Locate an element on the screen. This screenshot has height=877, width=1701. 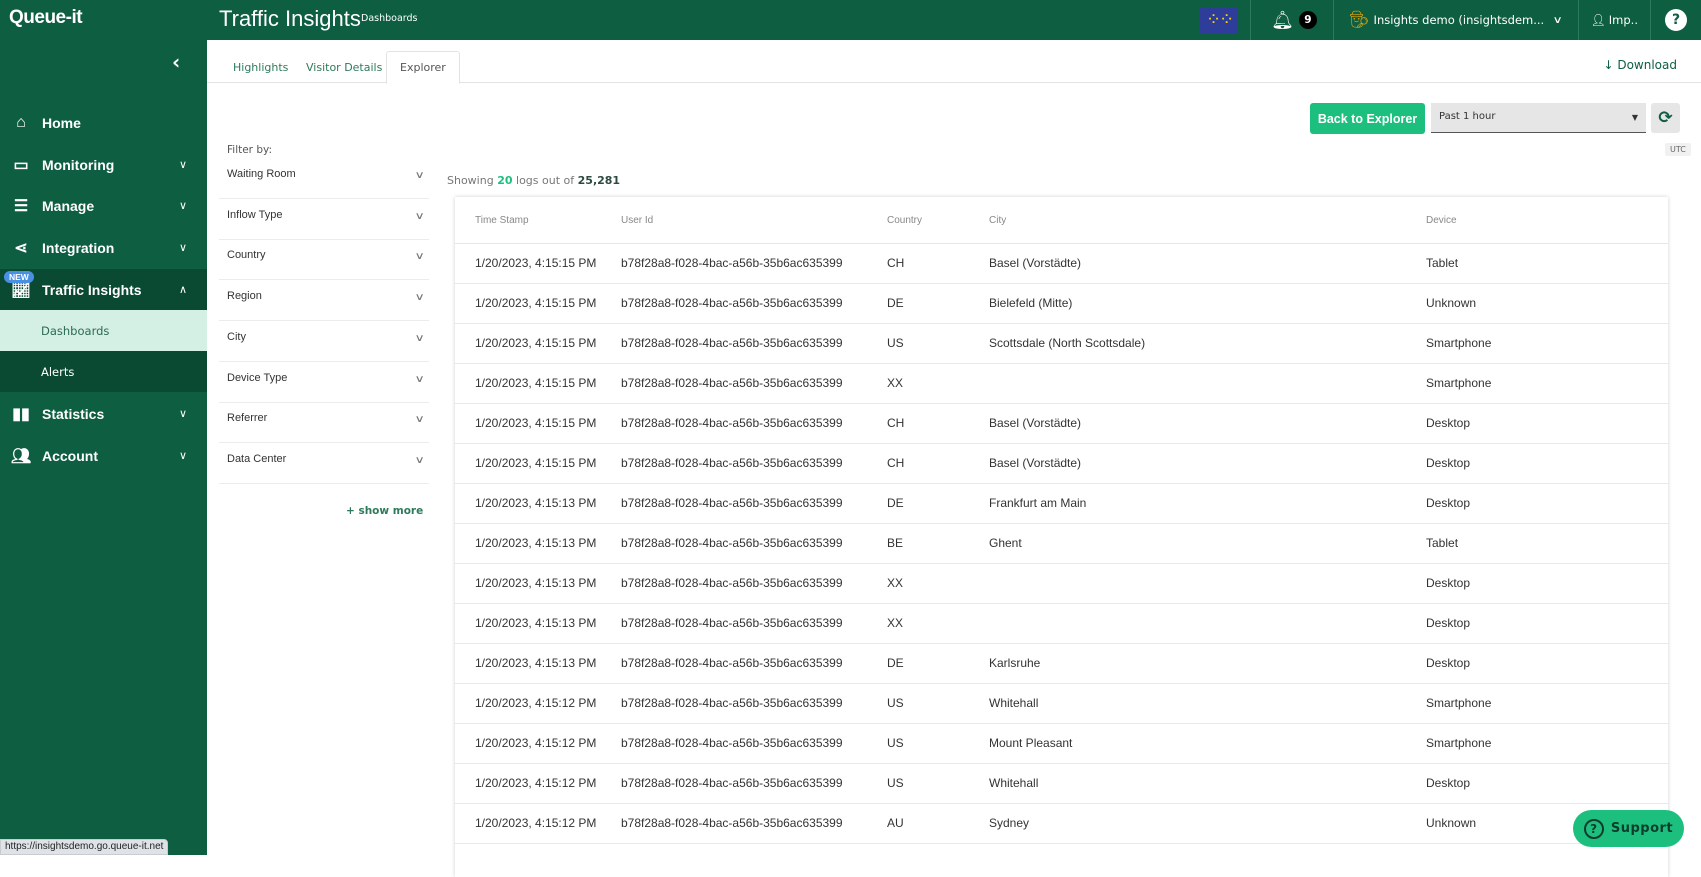
sidebar-item-label: Statistics is located at coordinates (73, 413).